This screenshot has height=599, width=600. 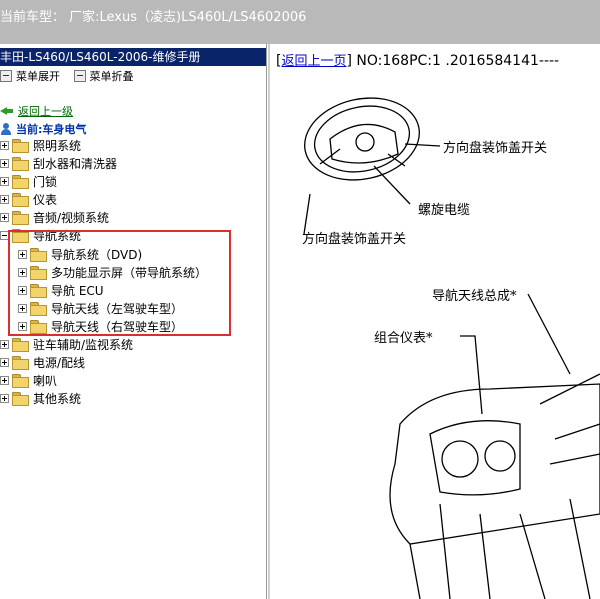 I want to click on callout-steering-cover-switch-2: 方向盘装饰盖开关, so click(x=354, y=239).